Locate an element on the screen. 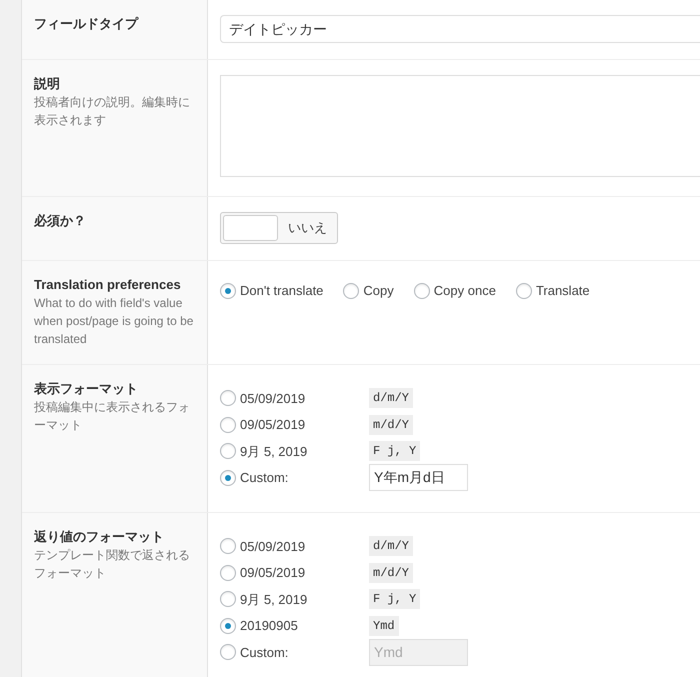 Image resolution: width=700 pixels, height=677 pixels. field-label: 返り値のフォーマット is located at coordinates (99, 537).